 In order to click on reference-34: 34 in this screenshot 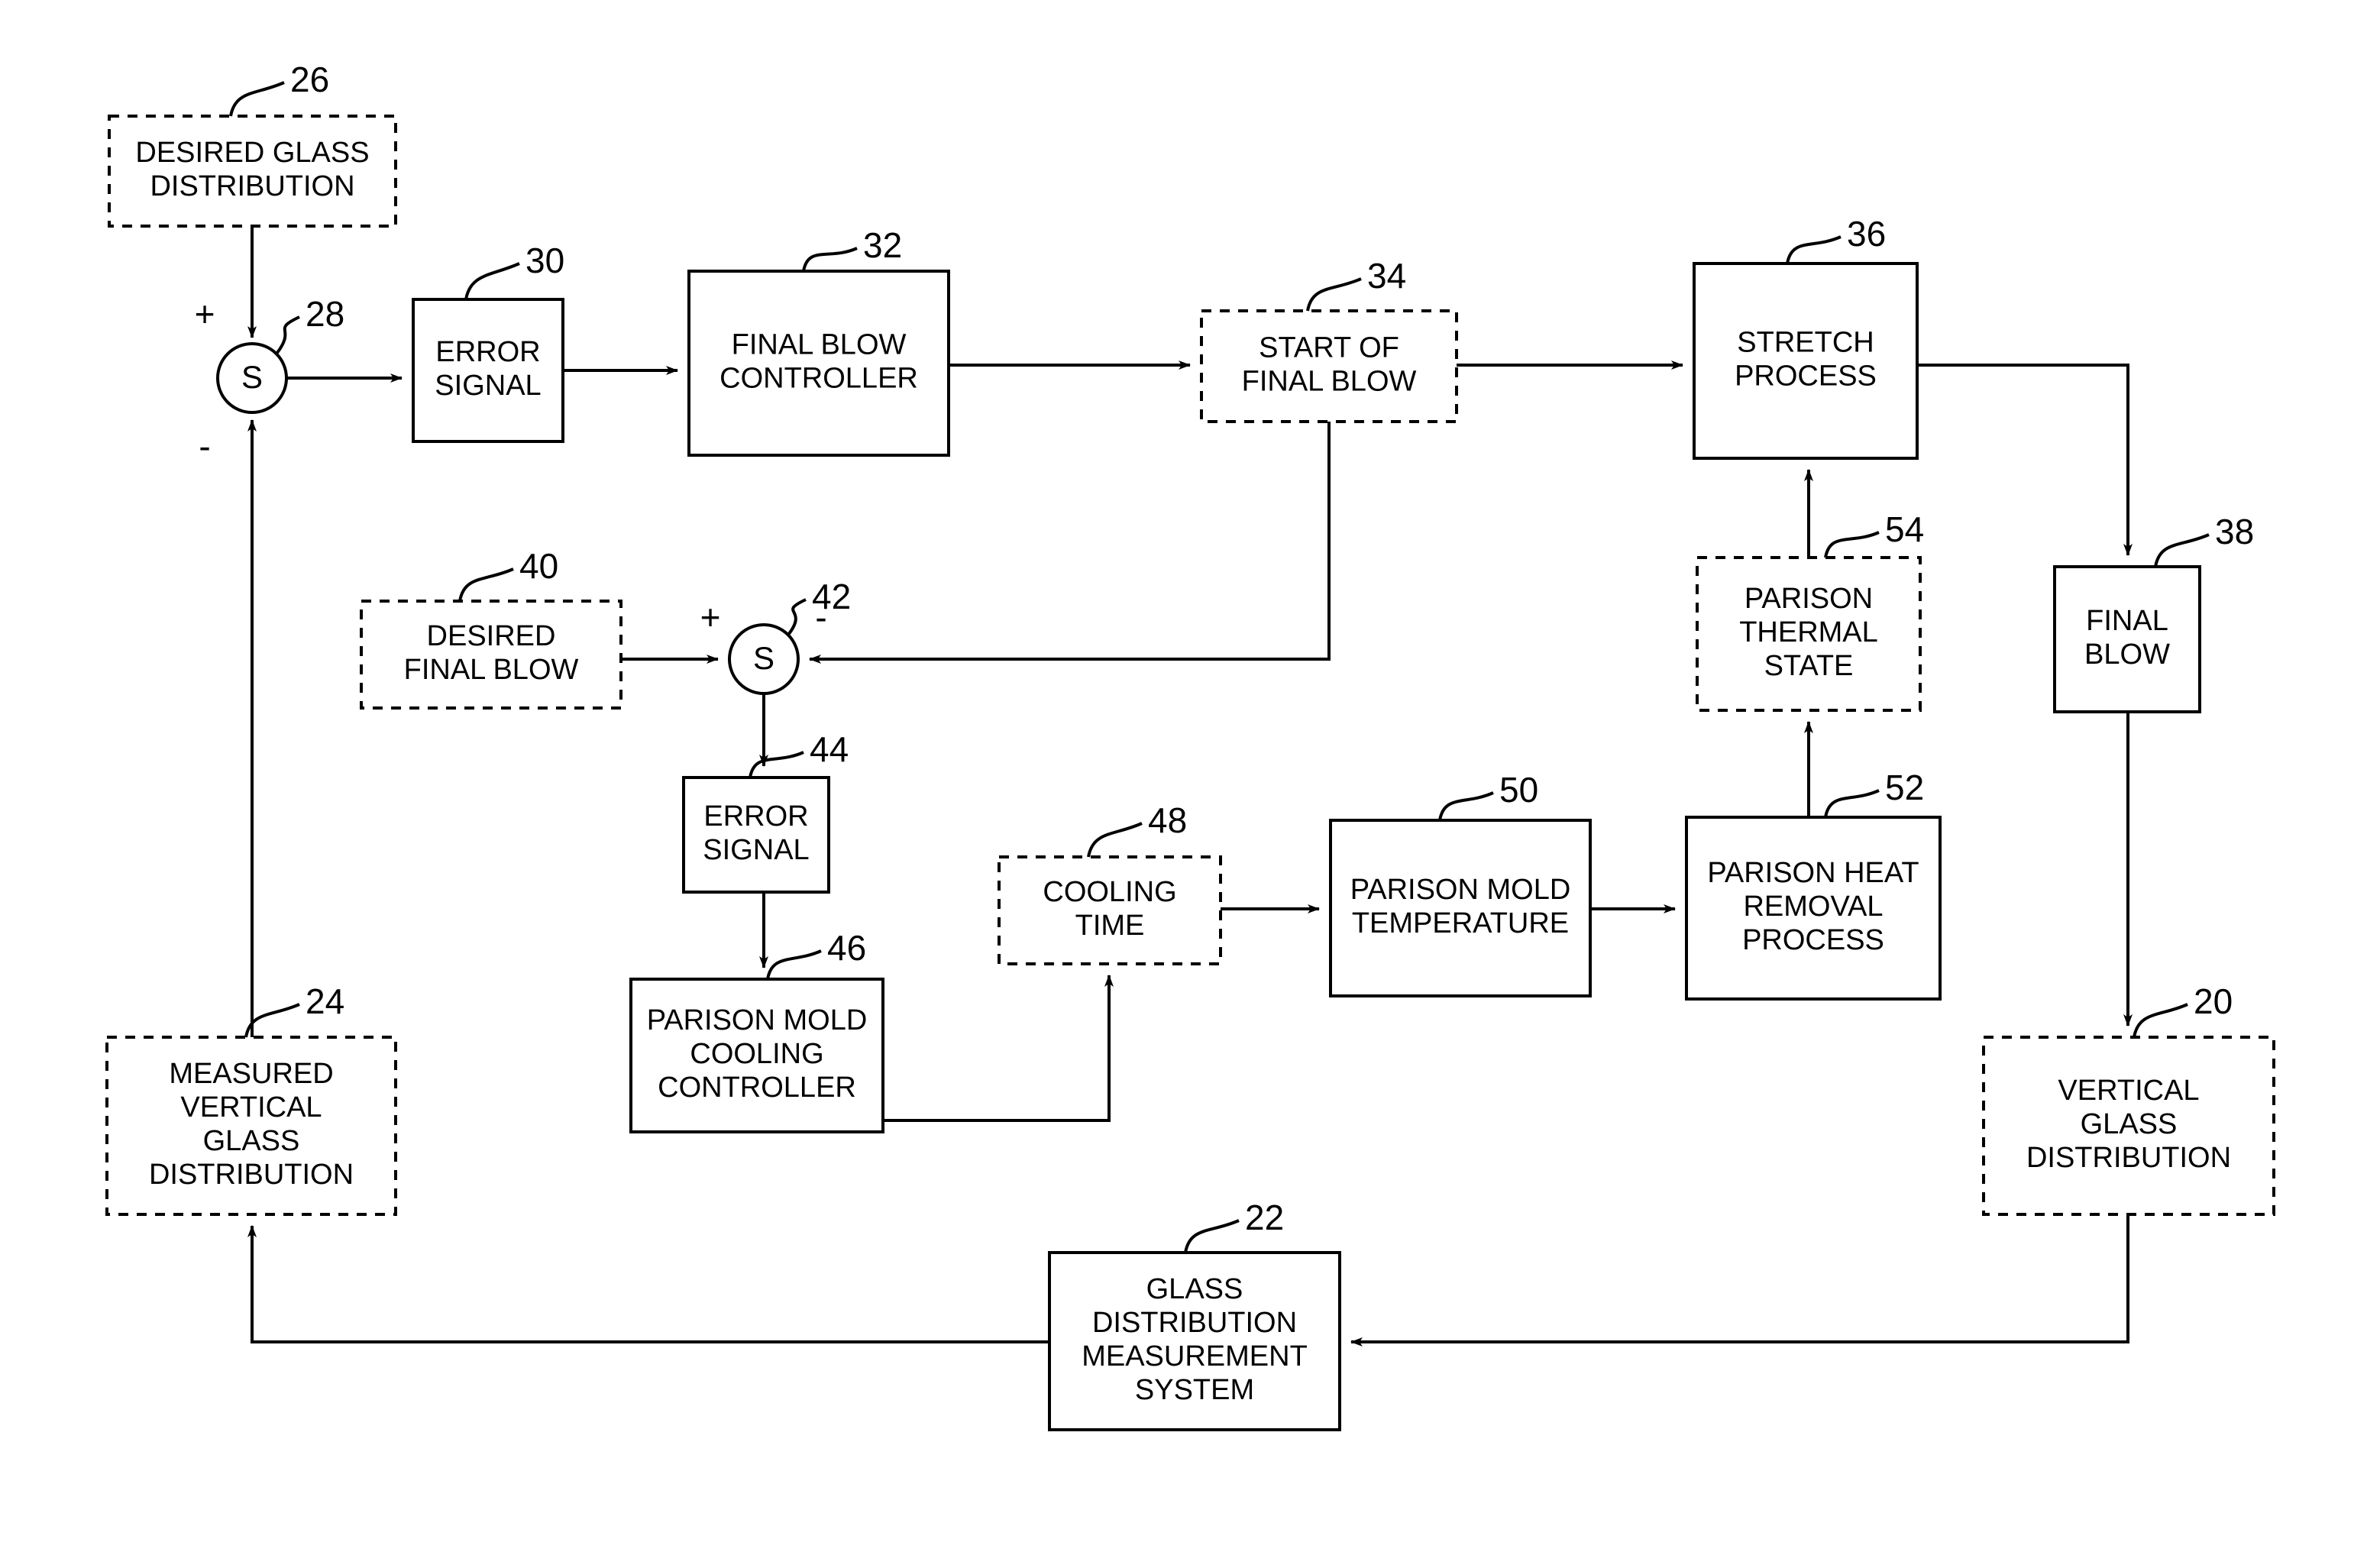, I will do `click(1356, 284)`.